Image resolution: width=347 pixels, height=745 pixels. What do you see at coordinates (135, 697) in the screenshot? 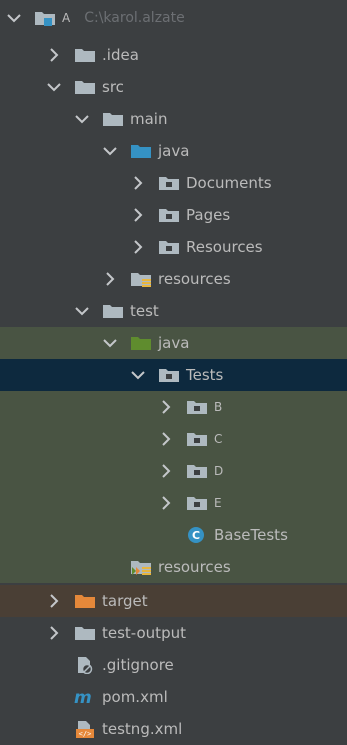
I see `pom-file-name: pom.xml` at bounding box center [135, 697].